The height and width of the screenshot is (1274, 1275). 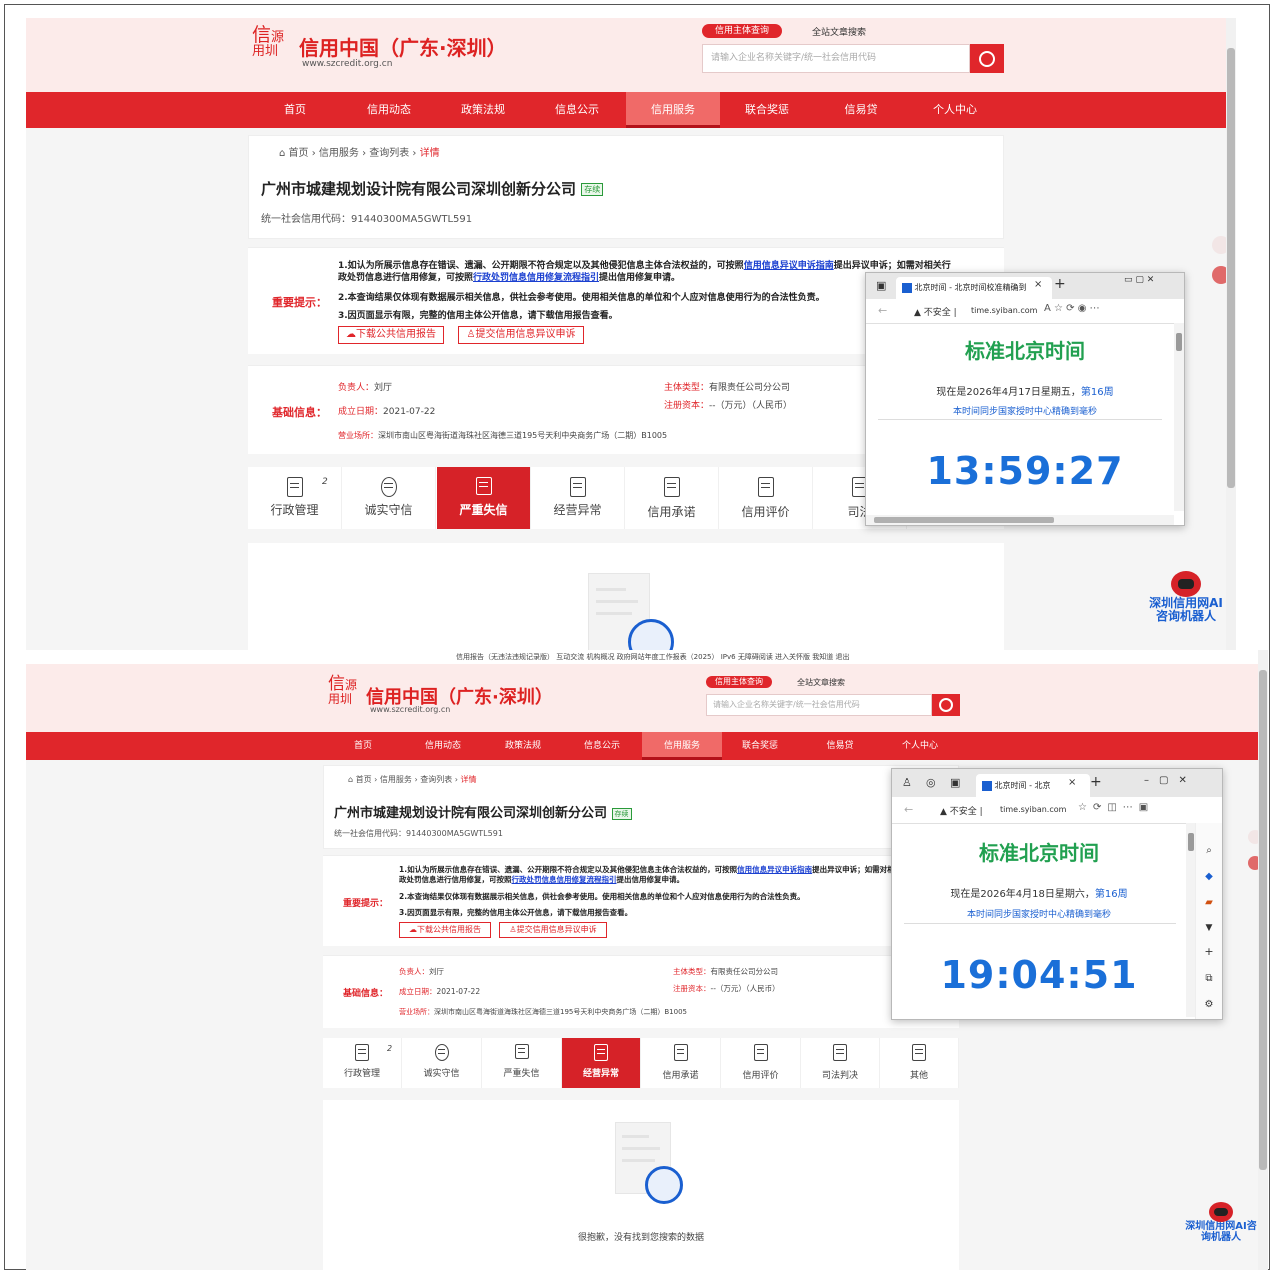 What do you see at coordinates (1139, 280) in the screenshot?
I see `window-controls: ▭ ▢ ✕` at bounding box center [1139, 280].